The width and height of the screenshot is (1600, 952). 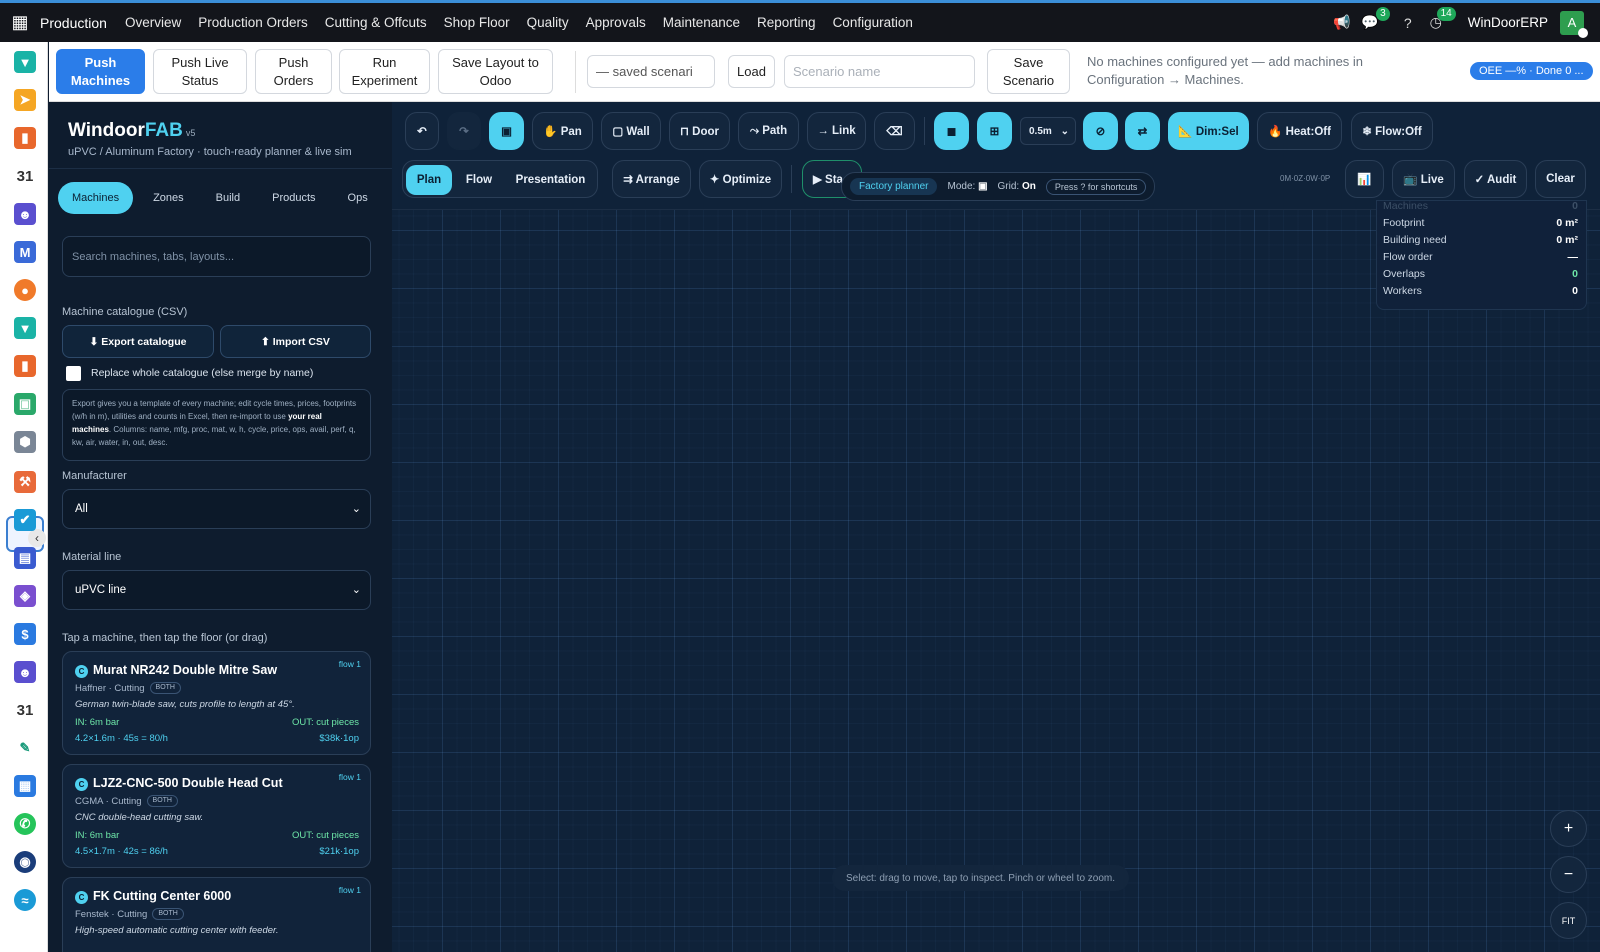 What do you see at coordinates (562, 131) in the screenshot?
I see `pan-tool-button: ✋ Pan` at bounding box center [562, 131].